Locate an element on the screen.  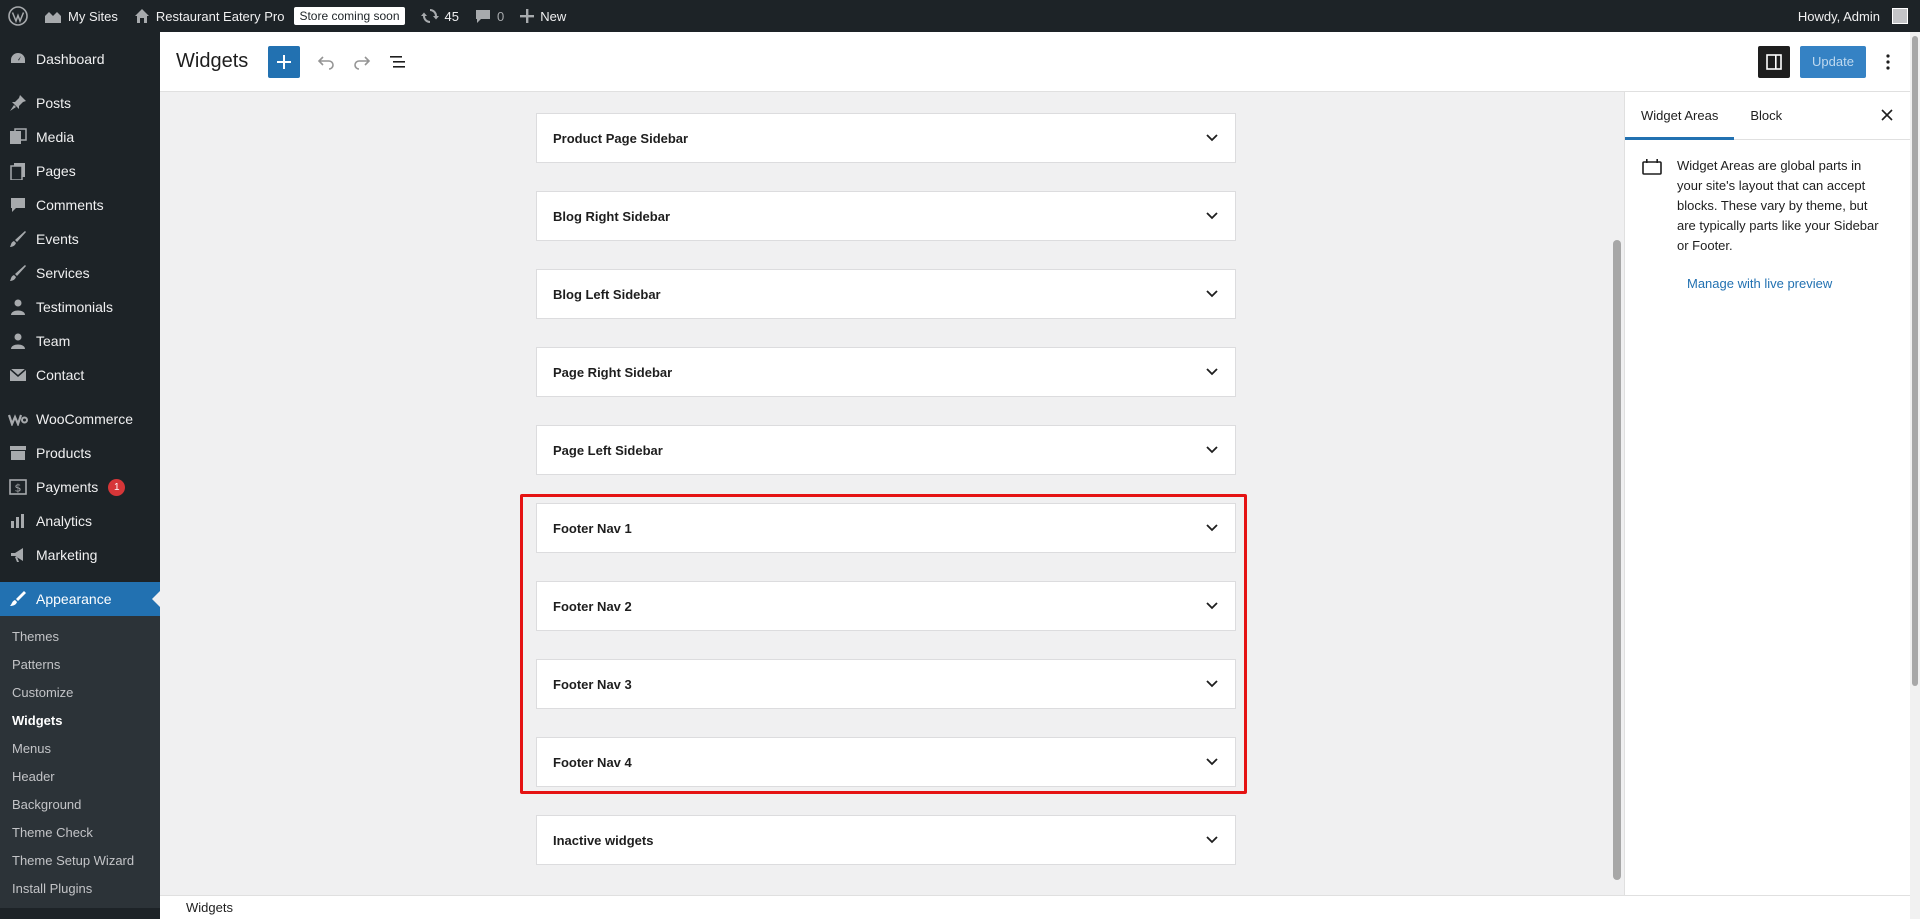
plus-icon is located at coordinates (284, 61).